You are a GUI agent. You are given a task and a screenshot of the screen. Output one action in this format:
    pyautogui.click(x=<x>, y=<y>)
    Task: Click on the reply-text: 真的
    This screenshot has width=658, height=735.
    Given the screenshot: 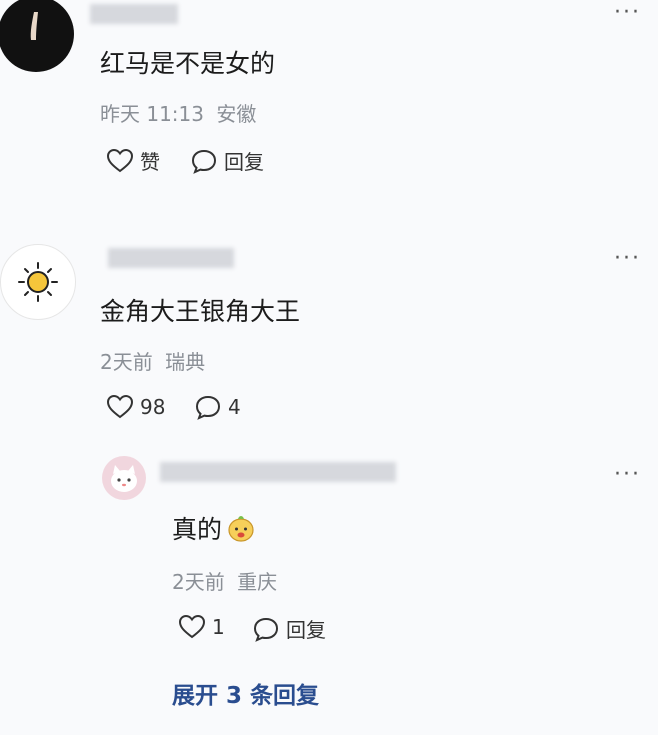 What is the action you would take?
    pyautogui.click(x=214, y=528)
    